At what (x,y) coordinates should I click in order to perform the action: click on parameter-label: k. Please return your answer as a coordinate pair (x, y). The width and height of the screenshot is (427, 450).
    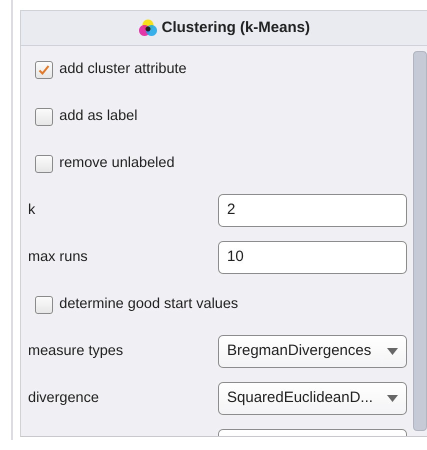
    Looking at the image, I should click on (32, 210).